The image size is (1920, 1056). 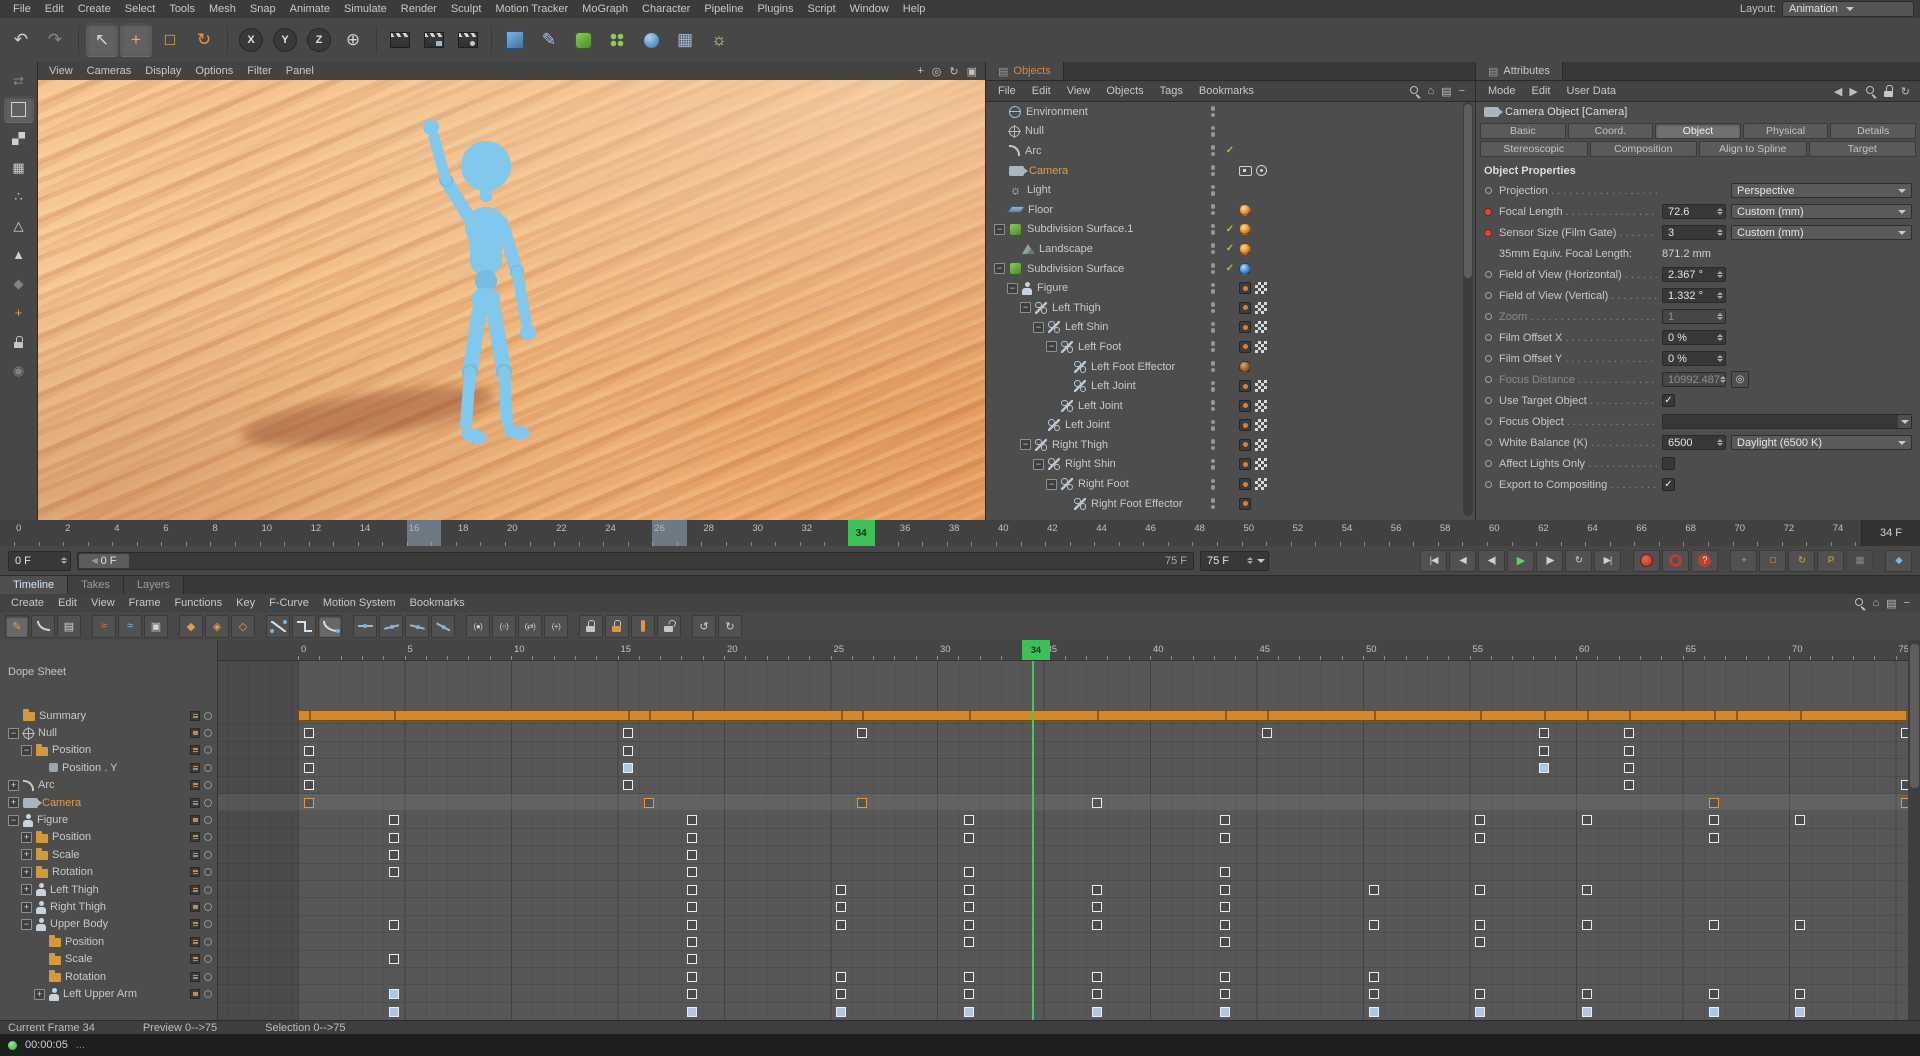 What do you see at coordinates (54, 9) in the screenshot?
I see `menu-edit: Edit` at bounding box center [54, 9].